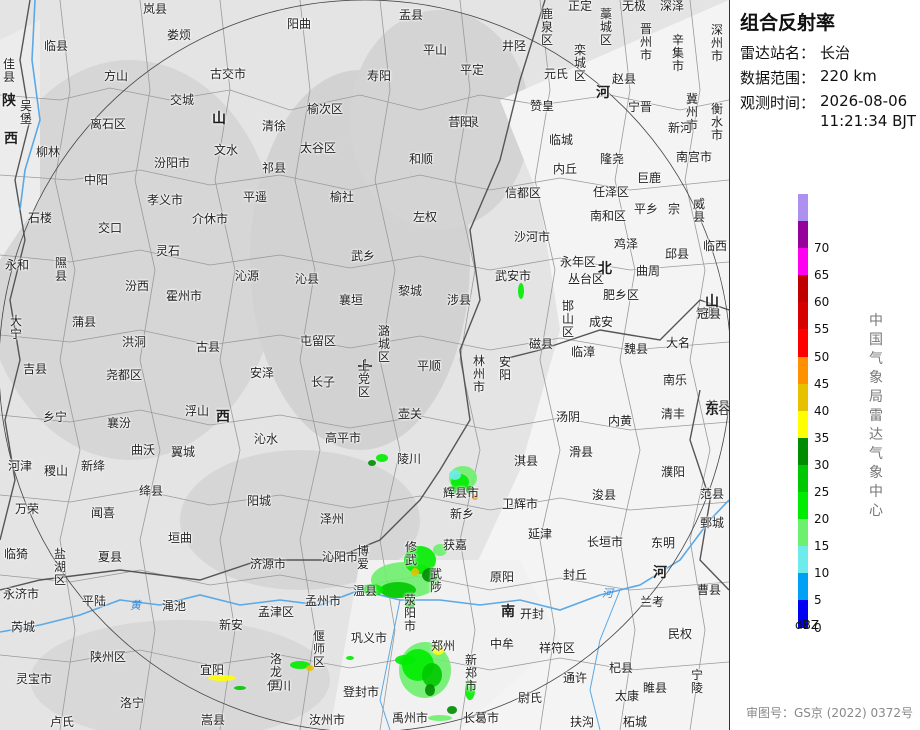 This screenshot has width=920, height=730. I want to click on city-label: 获嘉, so click(455, 545).